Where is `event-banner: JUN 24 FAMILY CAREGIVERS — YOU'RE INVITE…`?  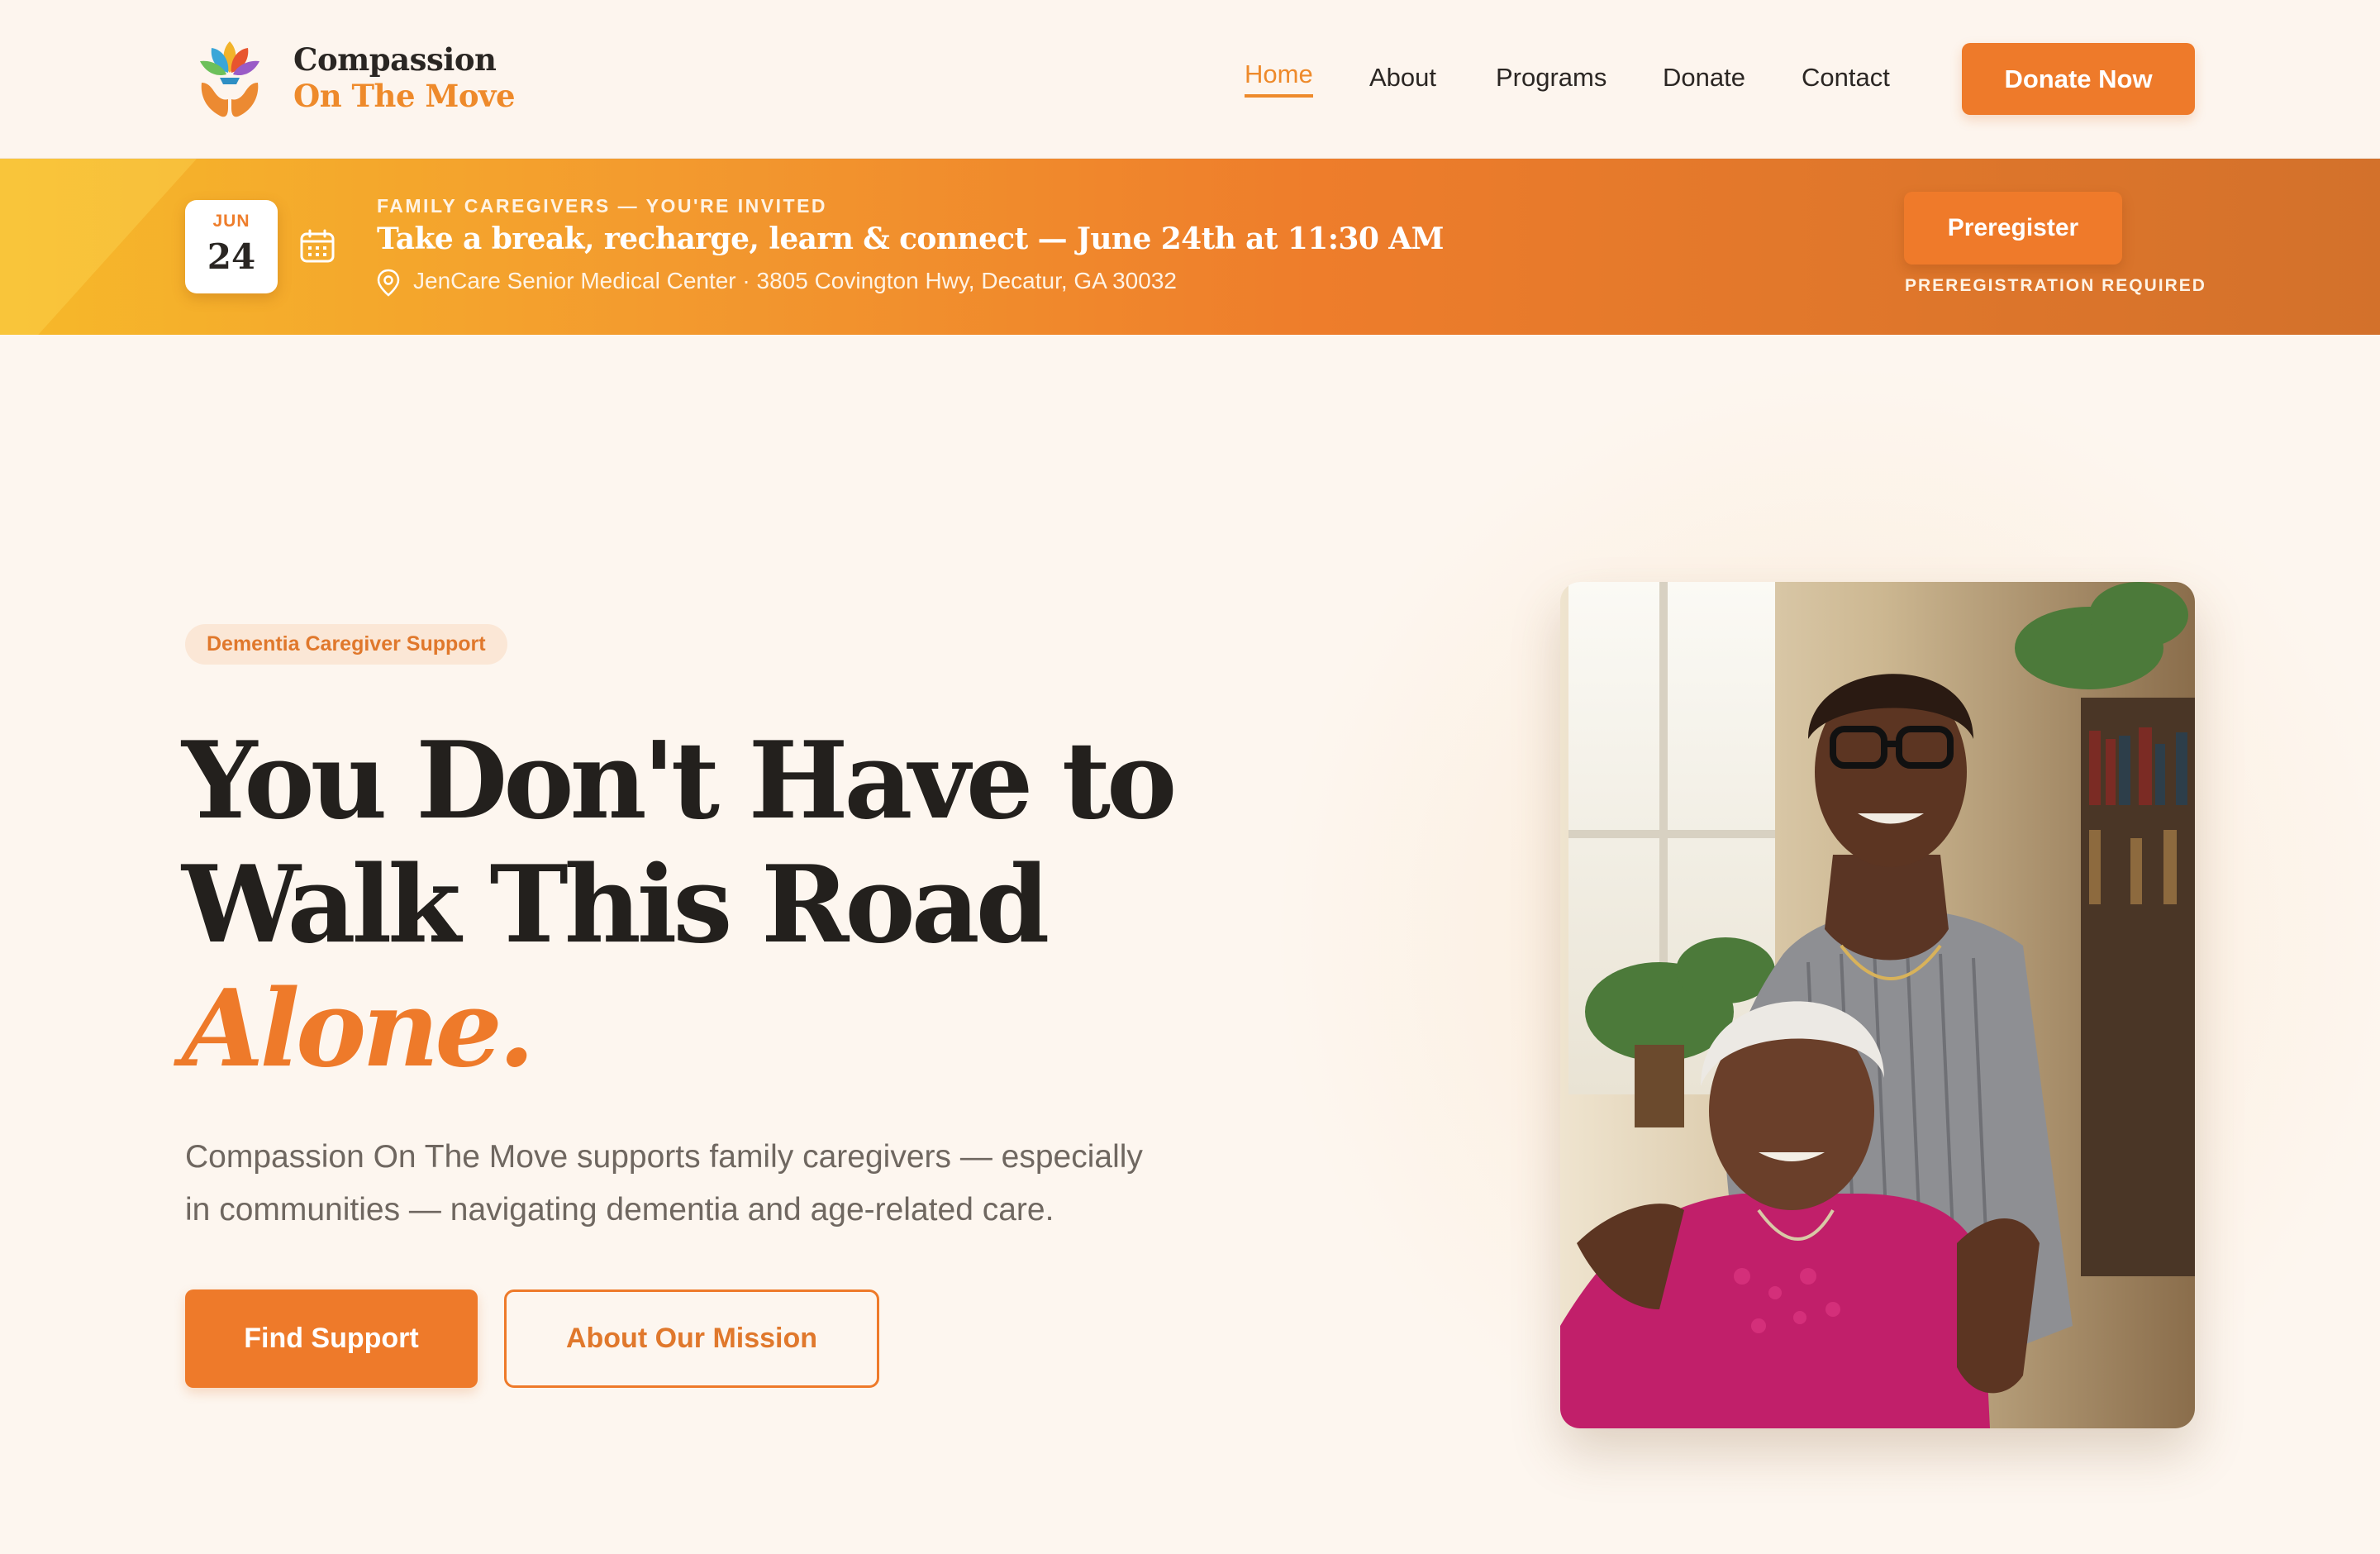
event-banner: JUN 24 FAMILY CAREGIVERS — YOU'RE INVITE… is located at coordinates (1190, 247).